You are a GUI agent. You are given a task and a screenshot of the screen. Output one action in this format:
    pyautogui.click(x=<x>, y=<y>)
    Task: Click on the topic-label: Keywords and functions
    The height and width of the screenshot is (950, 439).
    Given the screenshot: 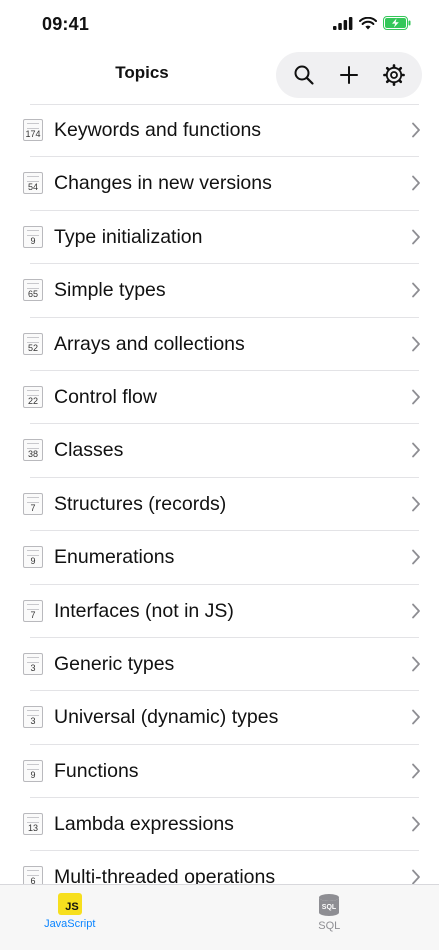 What is the action you would take?
    pyautogui.click(x=158, y=130)
    